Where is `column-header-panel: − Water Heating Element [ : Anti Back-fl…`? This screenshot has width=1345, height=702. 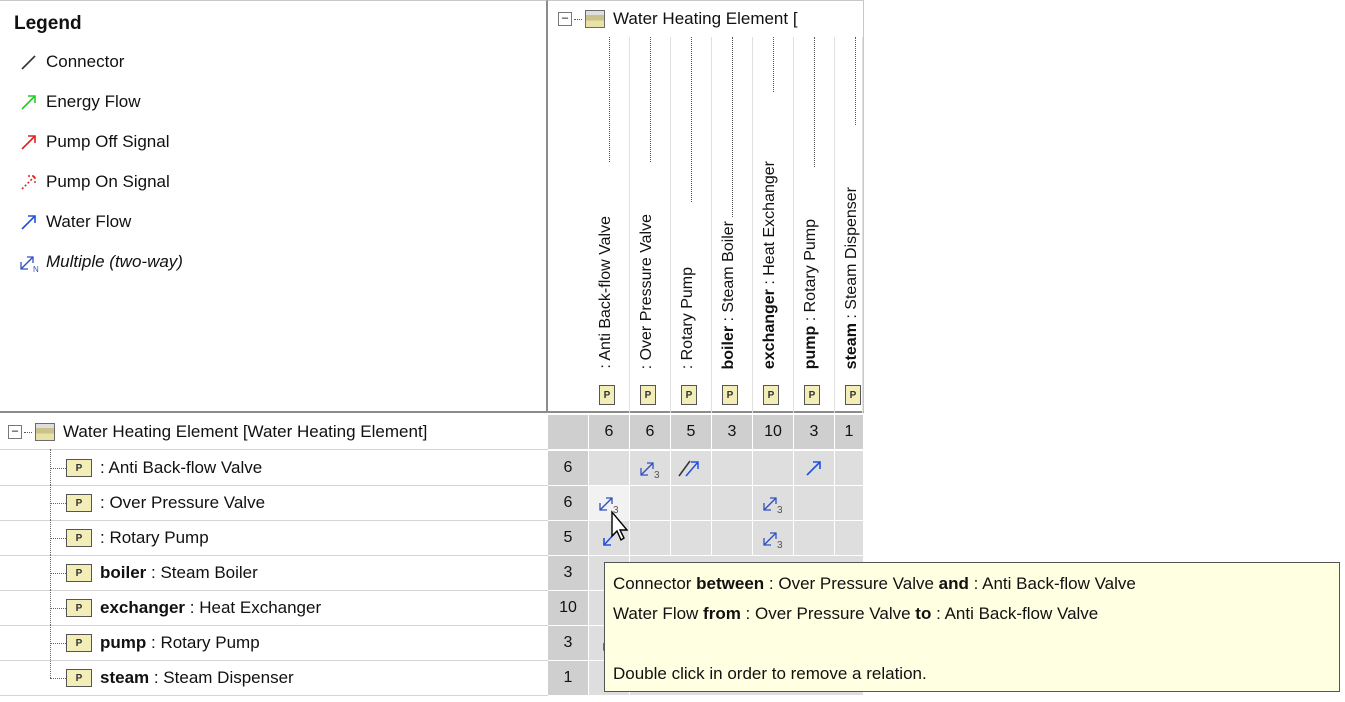
column-header-panel: − Water Heating Element [ : Anti Back-fl… is located at coordinates (706, 206).